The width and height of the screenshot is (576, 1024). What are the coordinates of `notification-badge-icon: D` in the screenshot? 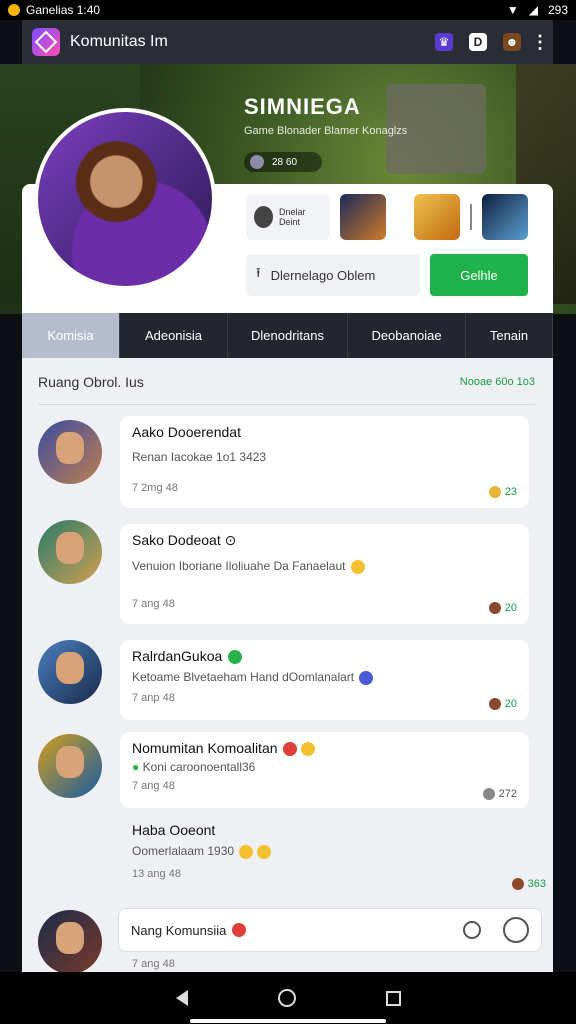 It's located at (478, 42).